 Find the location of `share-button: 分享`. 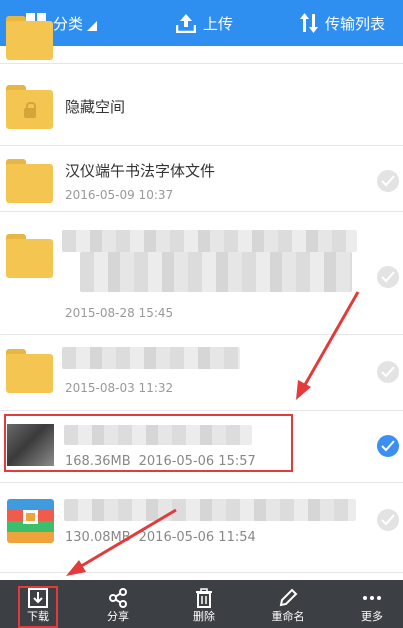

share-button: 分享 is located at coordinates (118, 604).